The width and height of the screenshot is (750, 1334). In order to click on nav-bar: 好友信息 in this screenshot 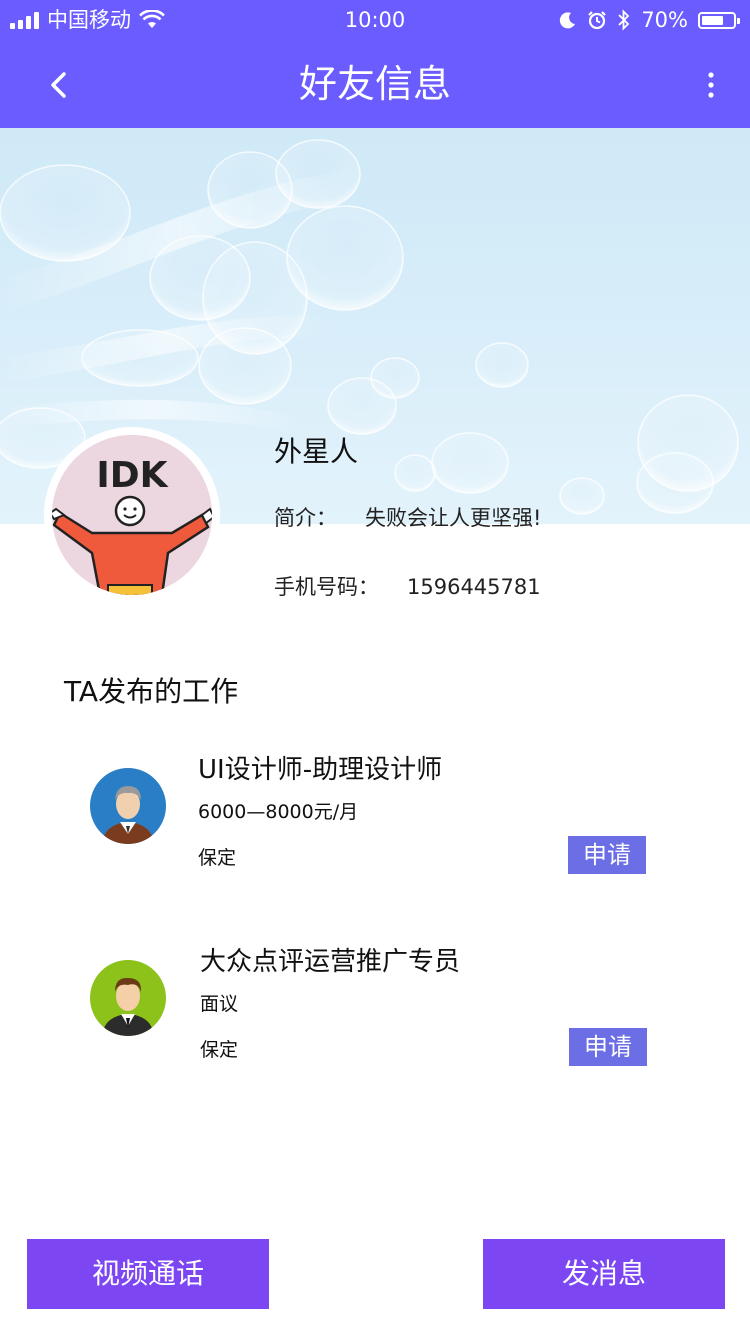, I will do `click(375, 84)`.